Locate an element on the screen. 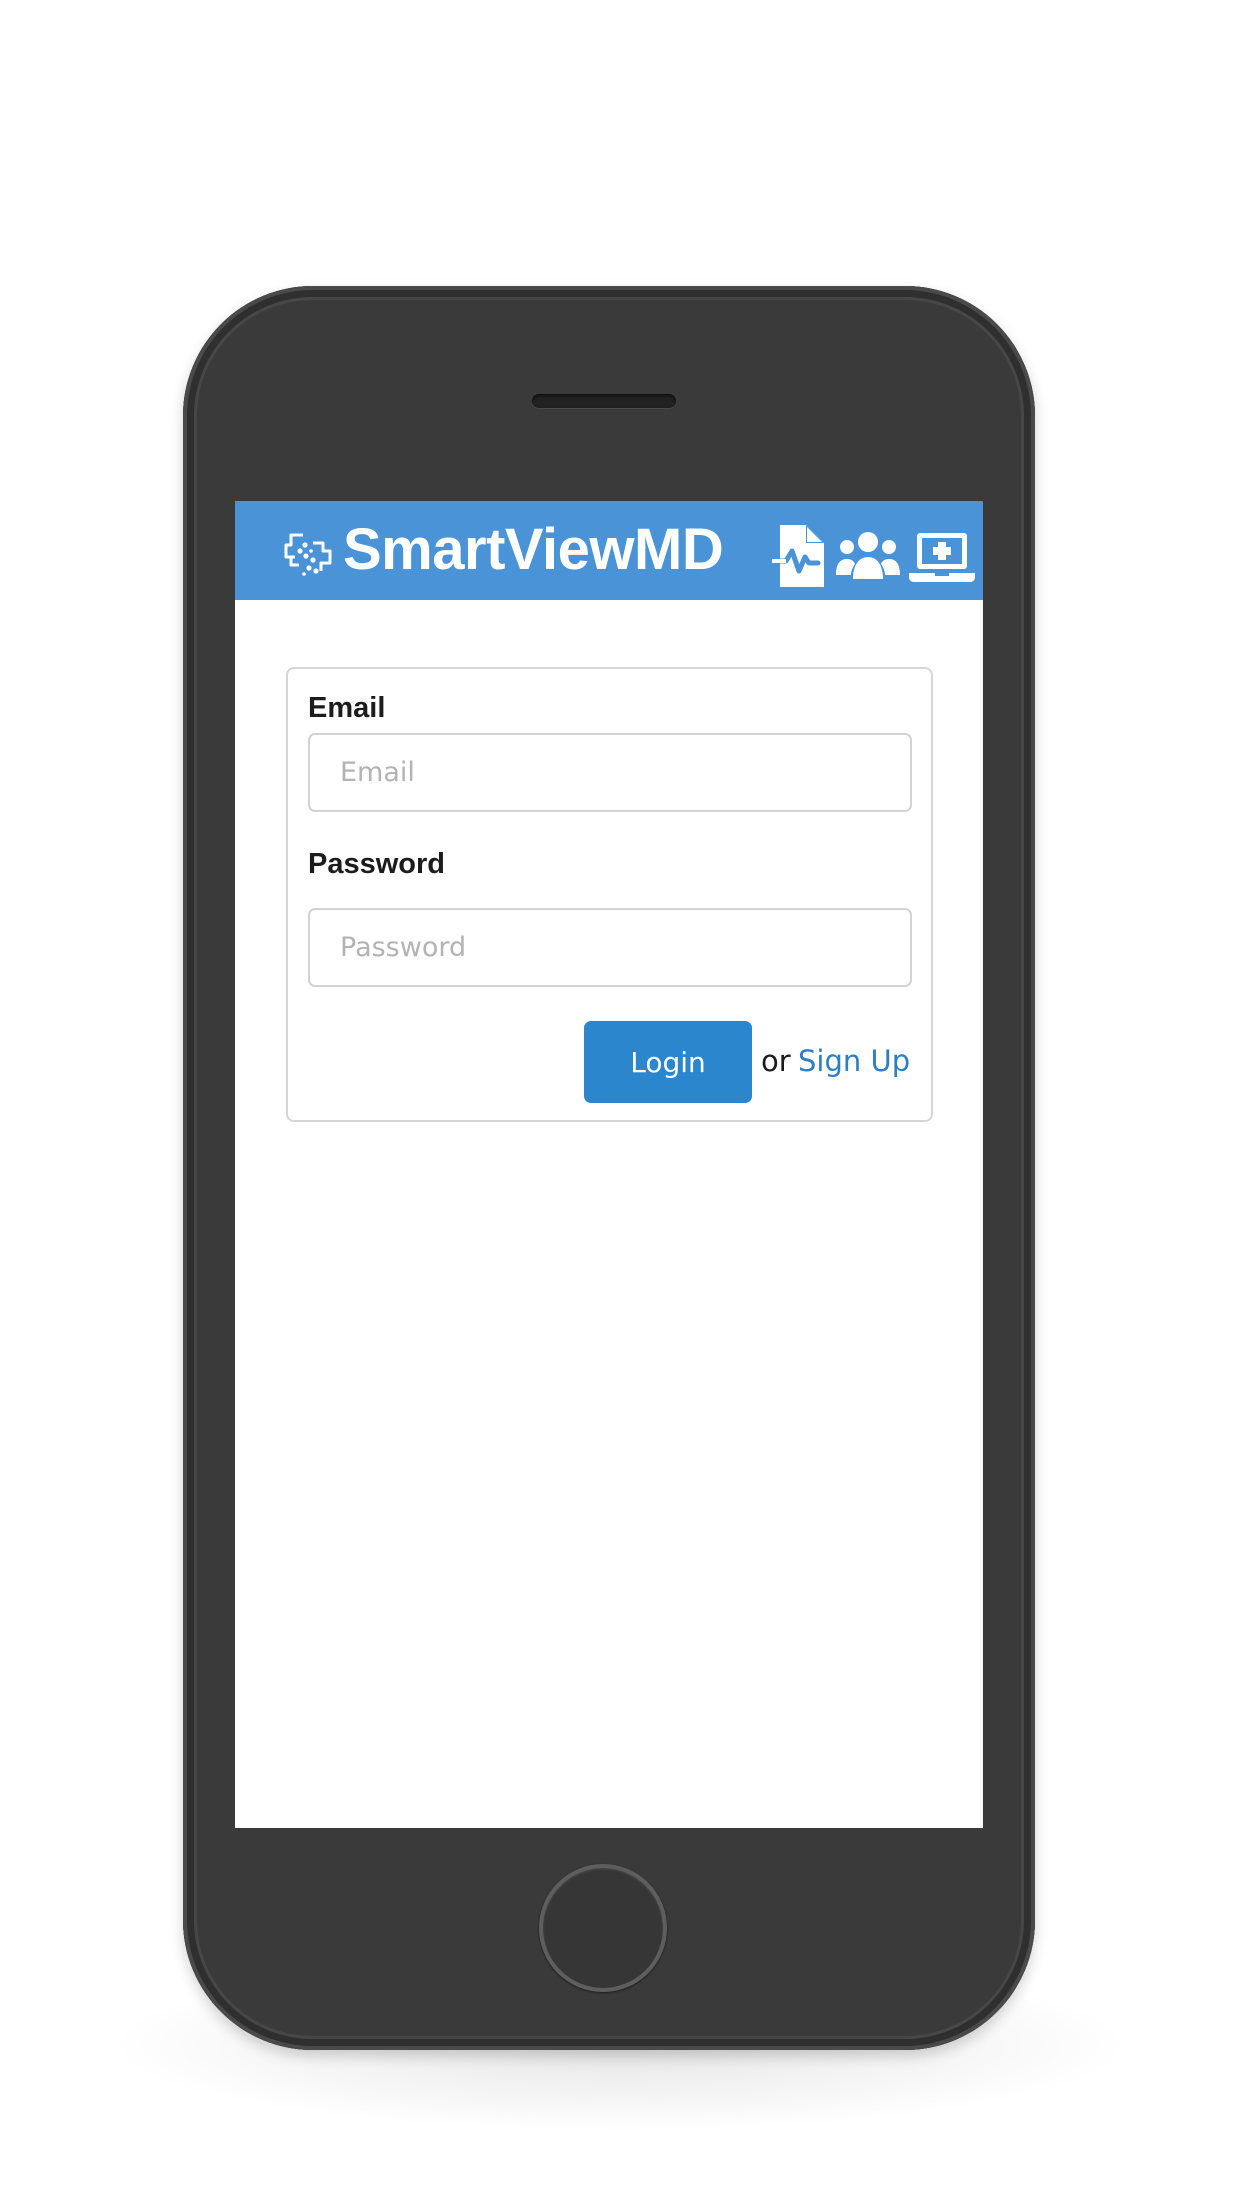  brand-title: SmartViewMD is located at coordinates (533, 550).